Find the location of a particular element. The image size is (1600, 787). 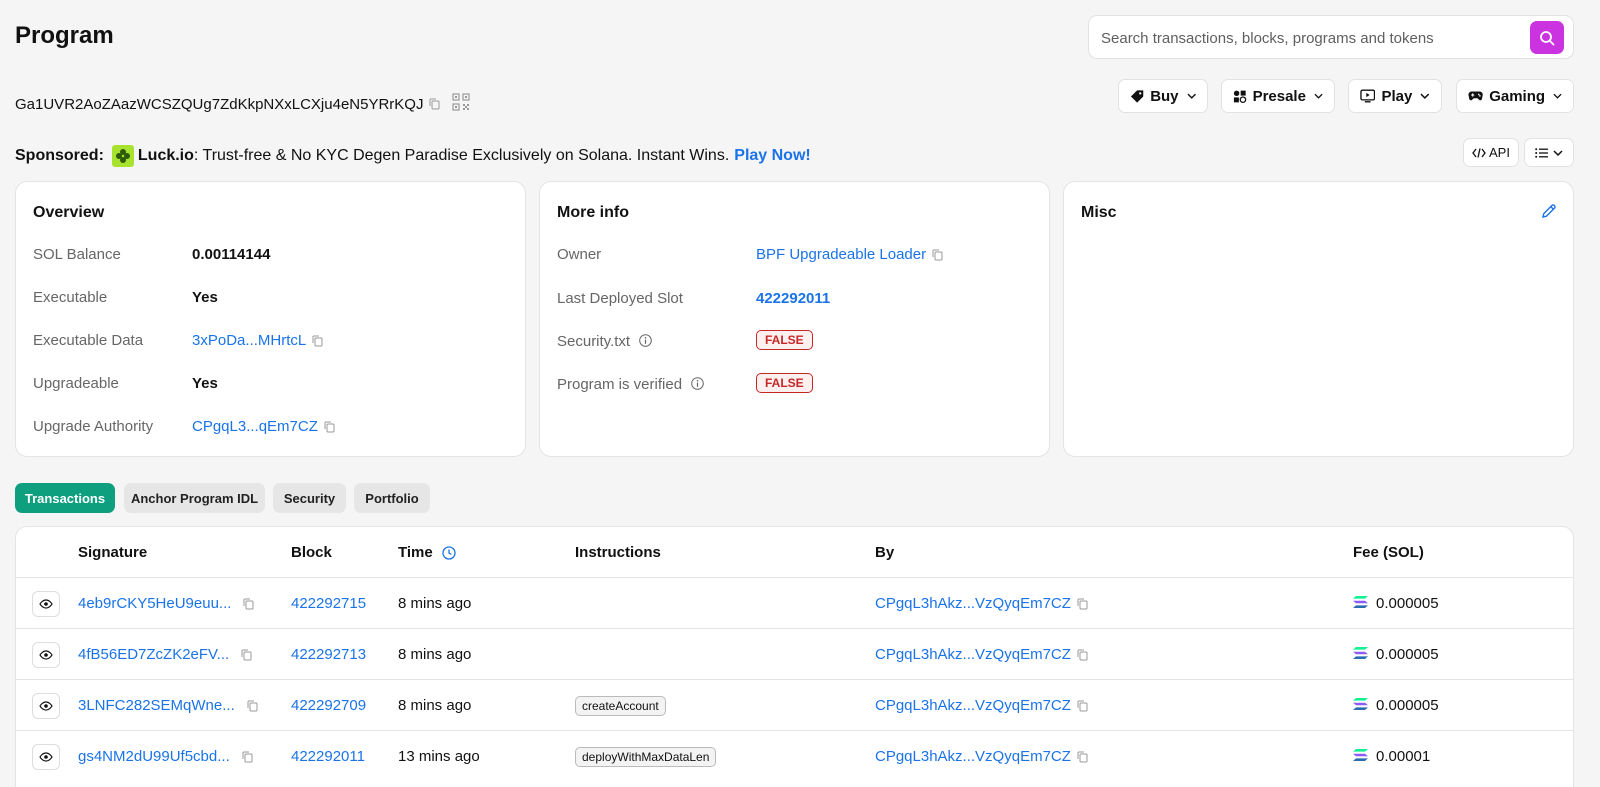

search-bar is located at coordinates (1331, 37).